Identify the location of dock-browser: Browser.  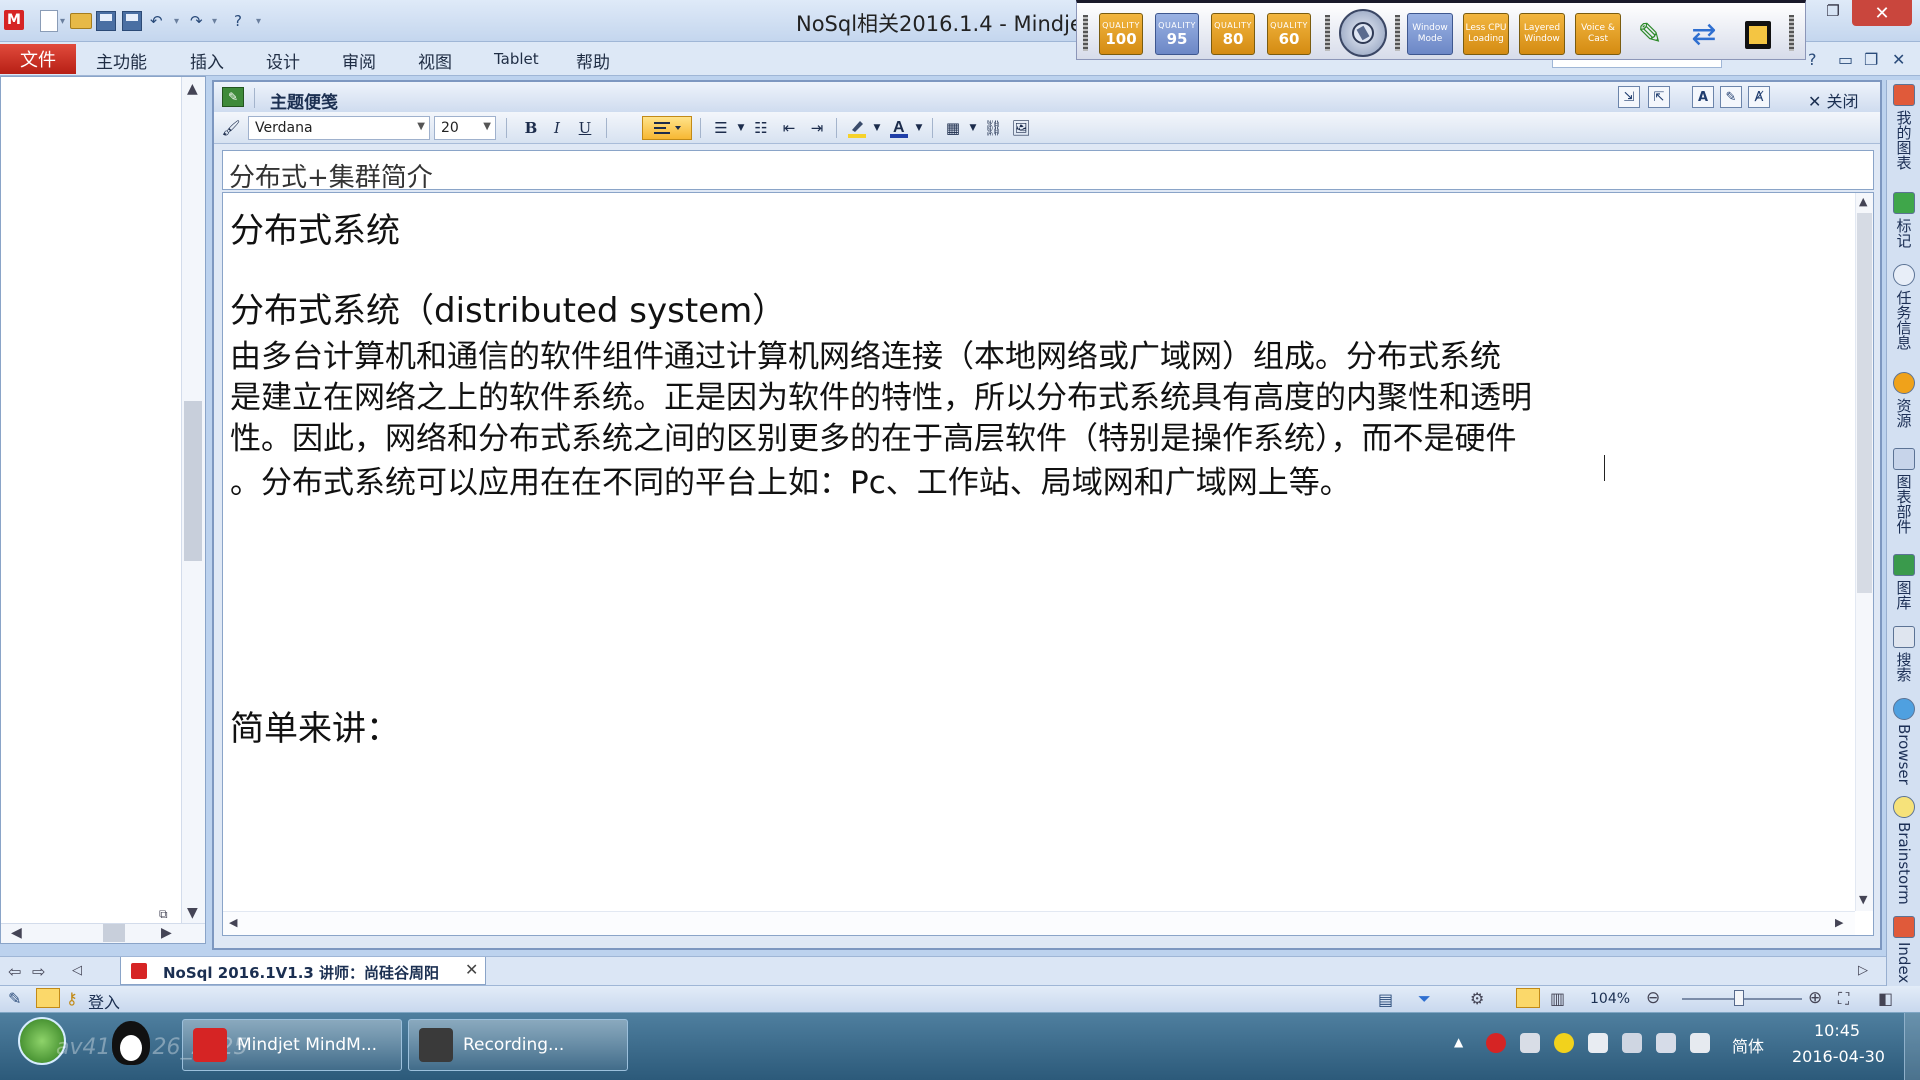
(1904, 741).